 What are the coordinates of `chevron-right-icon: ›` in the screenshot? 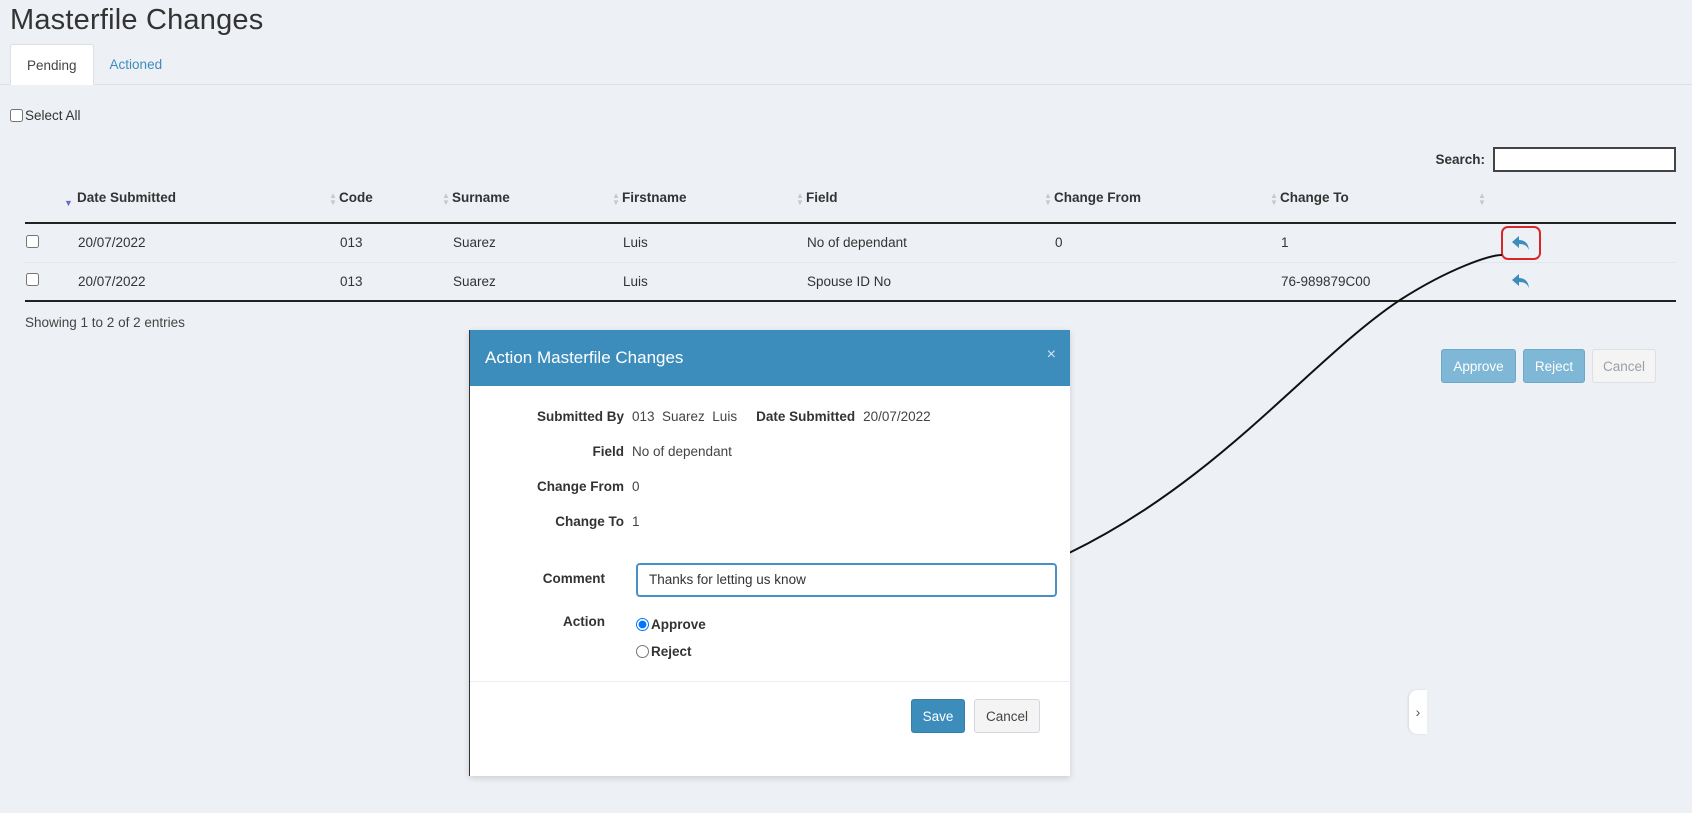 It's located at (1418, 712).